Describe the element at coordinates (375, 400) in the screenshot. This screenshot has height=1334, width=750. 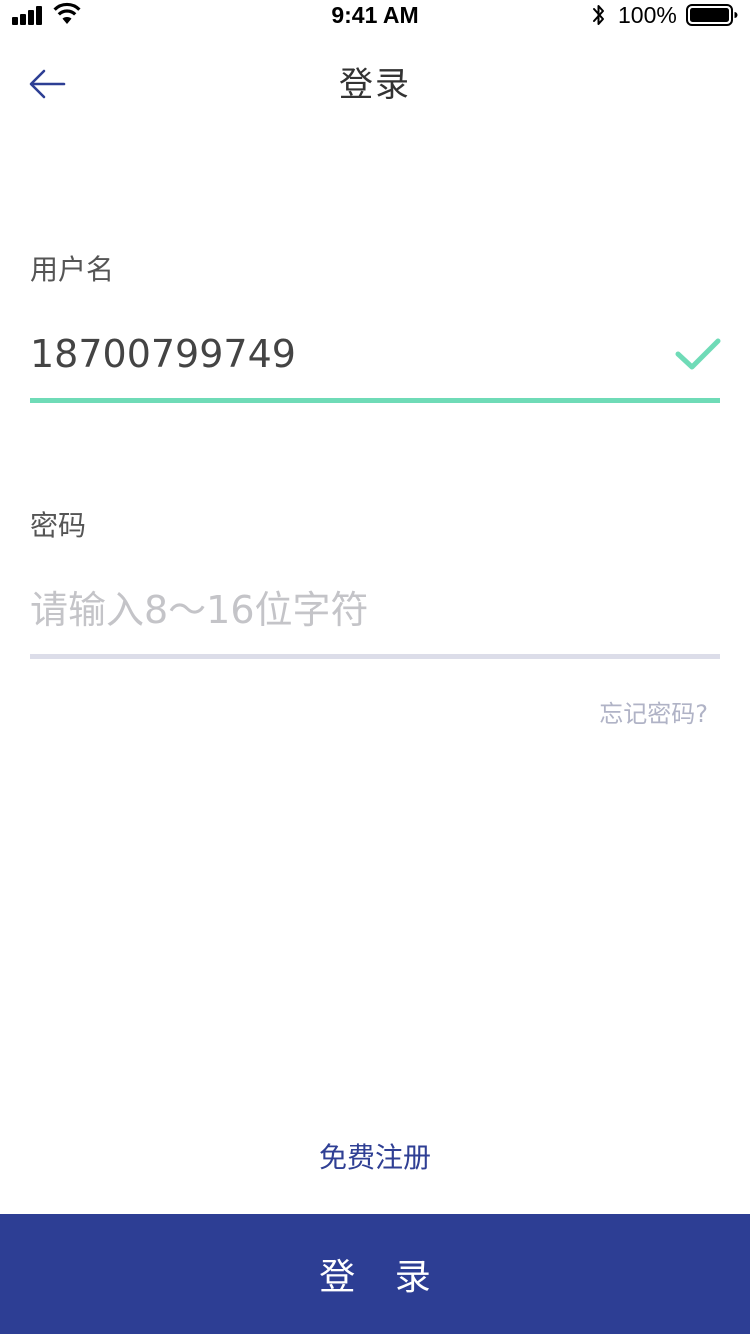
I see `username-underline` at that location.